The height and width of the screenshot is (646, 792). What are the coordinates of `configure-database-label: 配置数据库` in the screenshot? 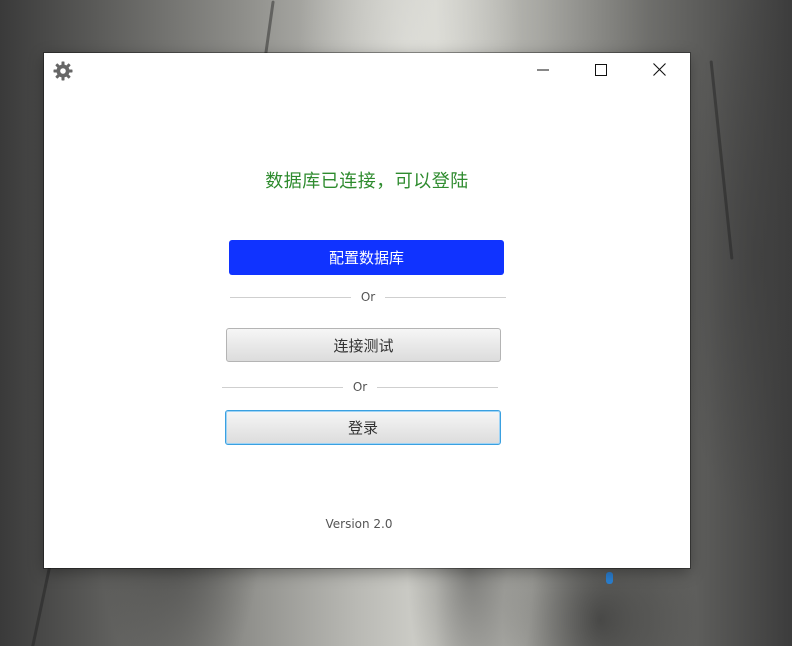 It's located at (366, 258).